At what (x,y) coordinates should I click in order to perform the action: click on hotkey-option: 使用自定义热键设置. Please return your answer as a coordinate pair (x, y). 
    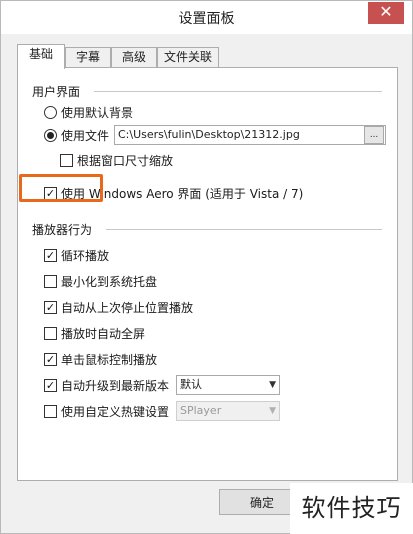
    Looking at the image, I should click on (106, 411).